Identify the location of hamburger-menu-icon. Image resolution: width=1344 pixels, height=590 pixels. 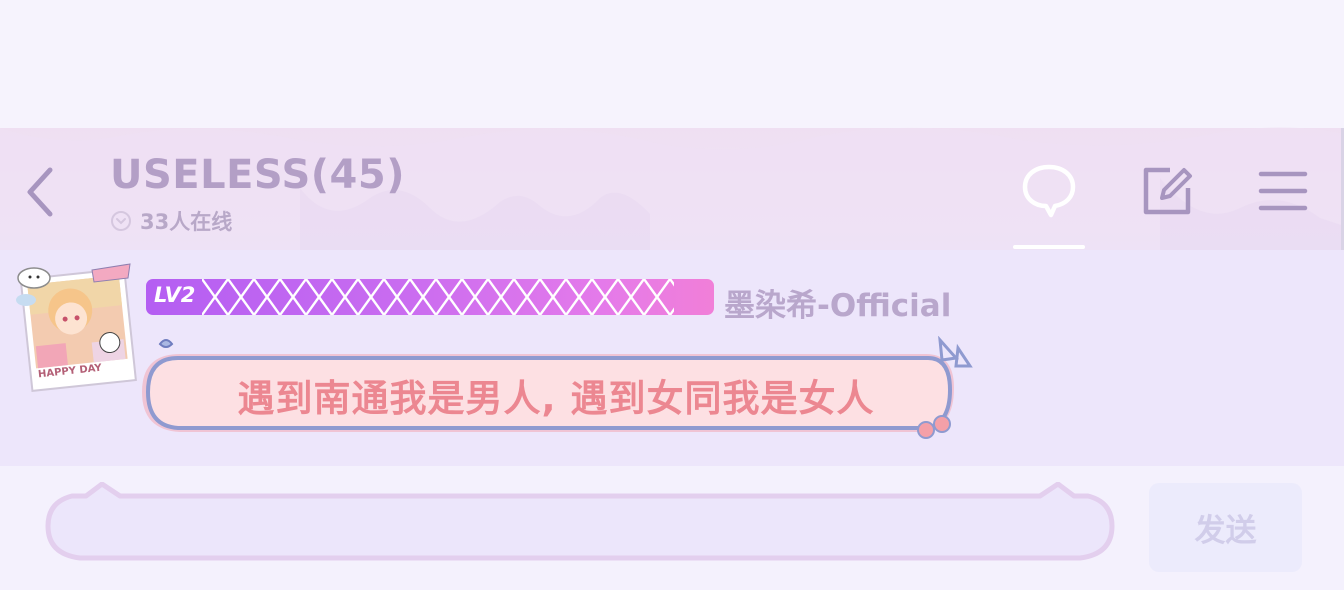
(1283, 191).